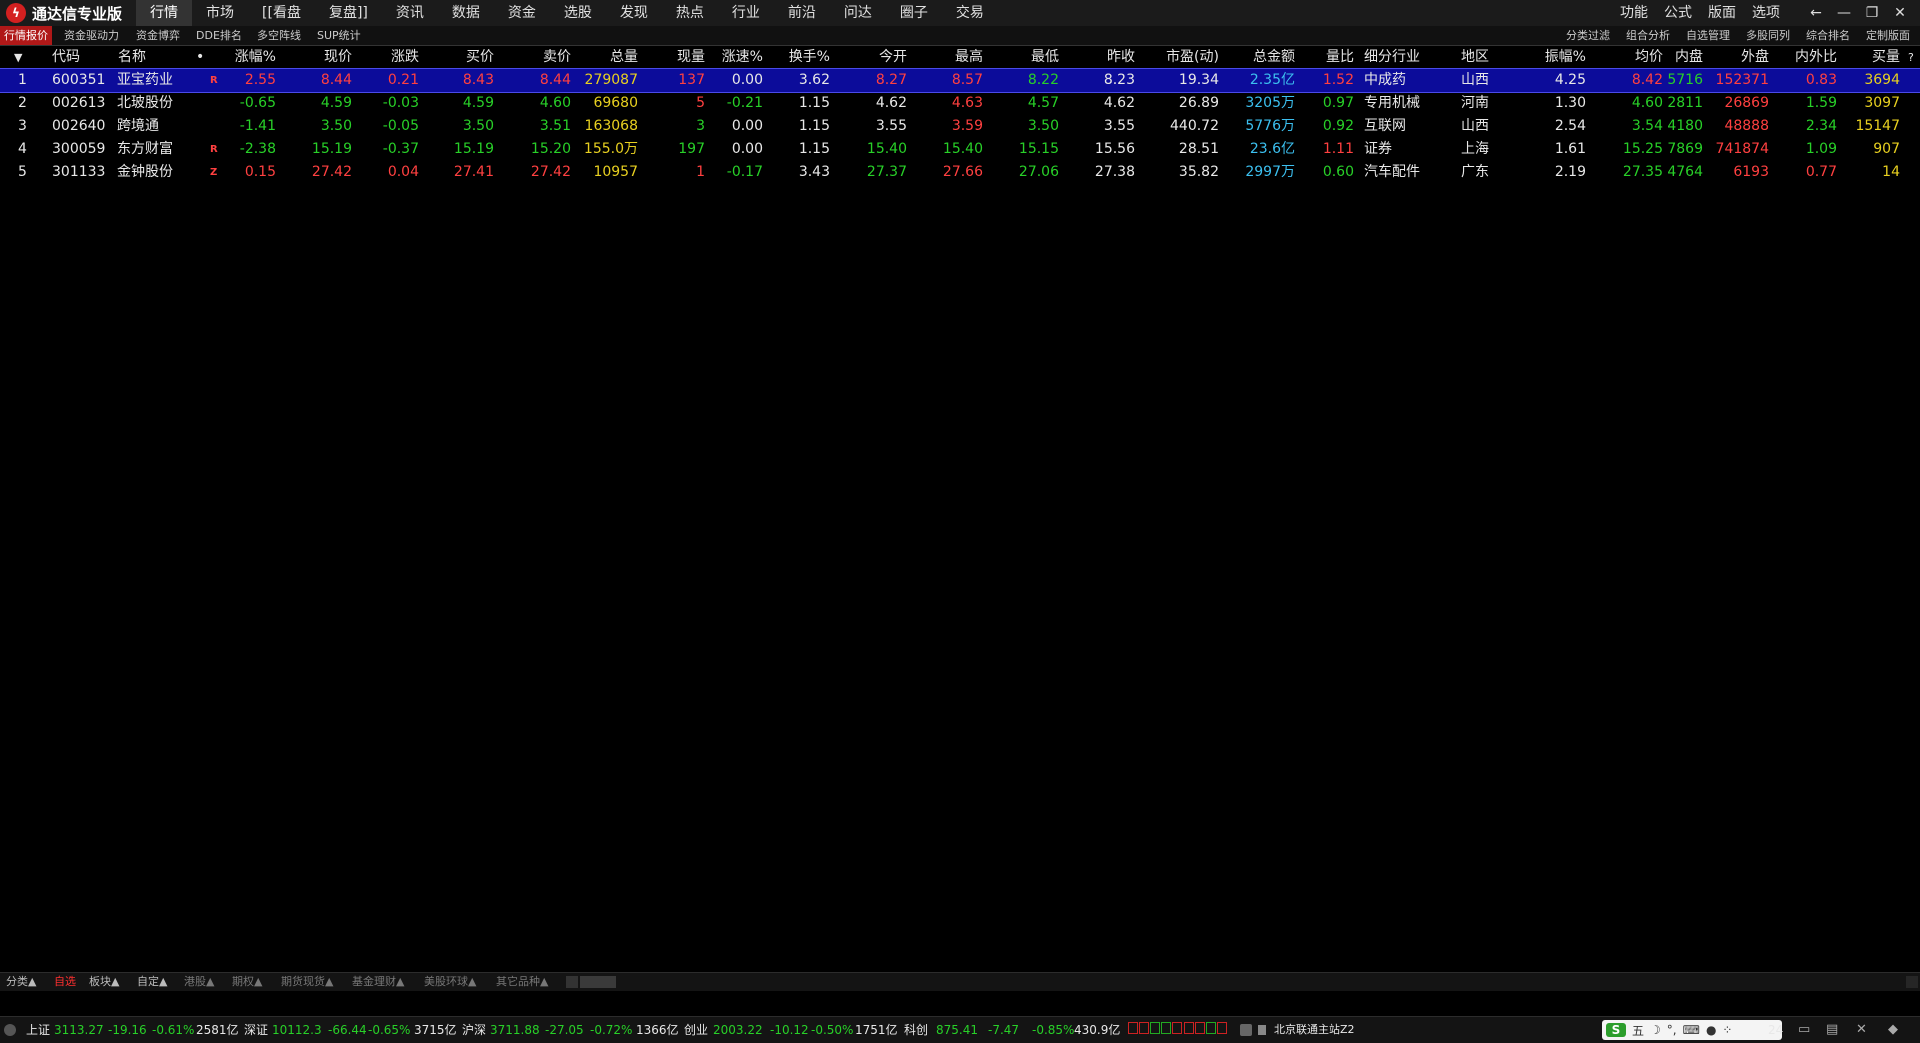 Image resolution: width=1920 pixels, height=1043 pixels. I want to click on btab-fenlei: 分类▲, so click(21, 982).